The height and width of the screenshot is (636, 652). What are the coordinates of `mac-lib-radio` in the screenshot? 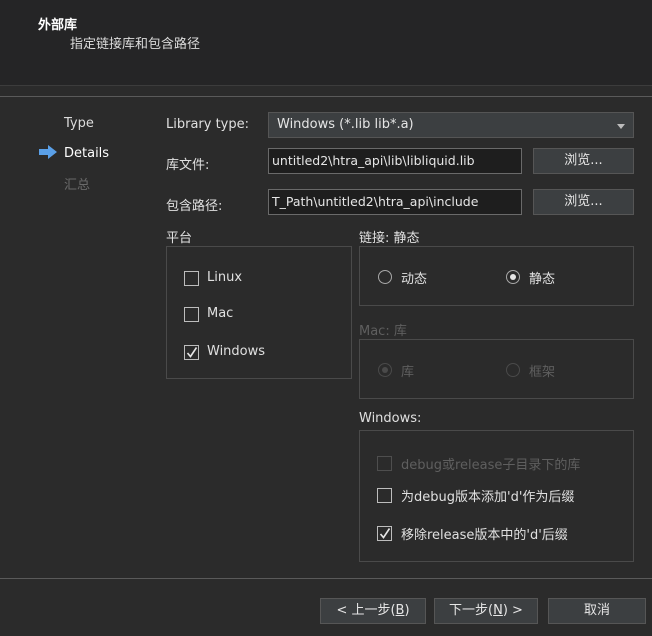 It's located at (385, 370).